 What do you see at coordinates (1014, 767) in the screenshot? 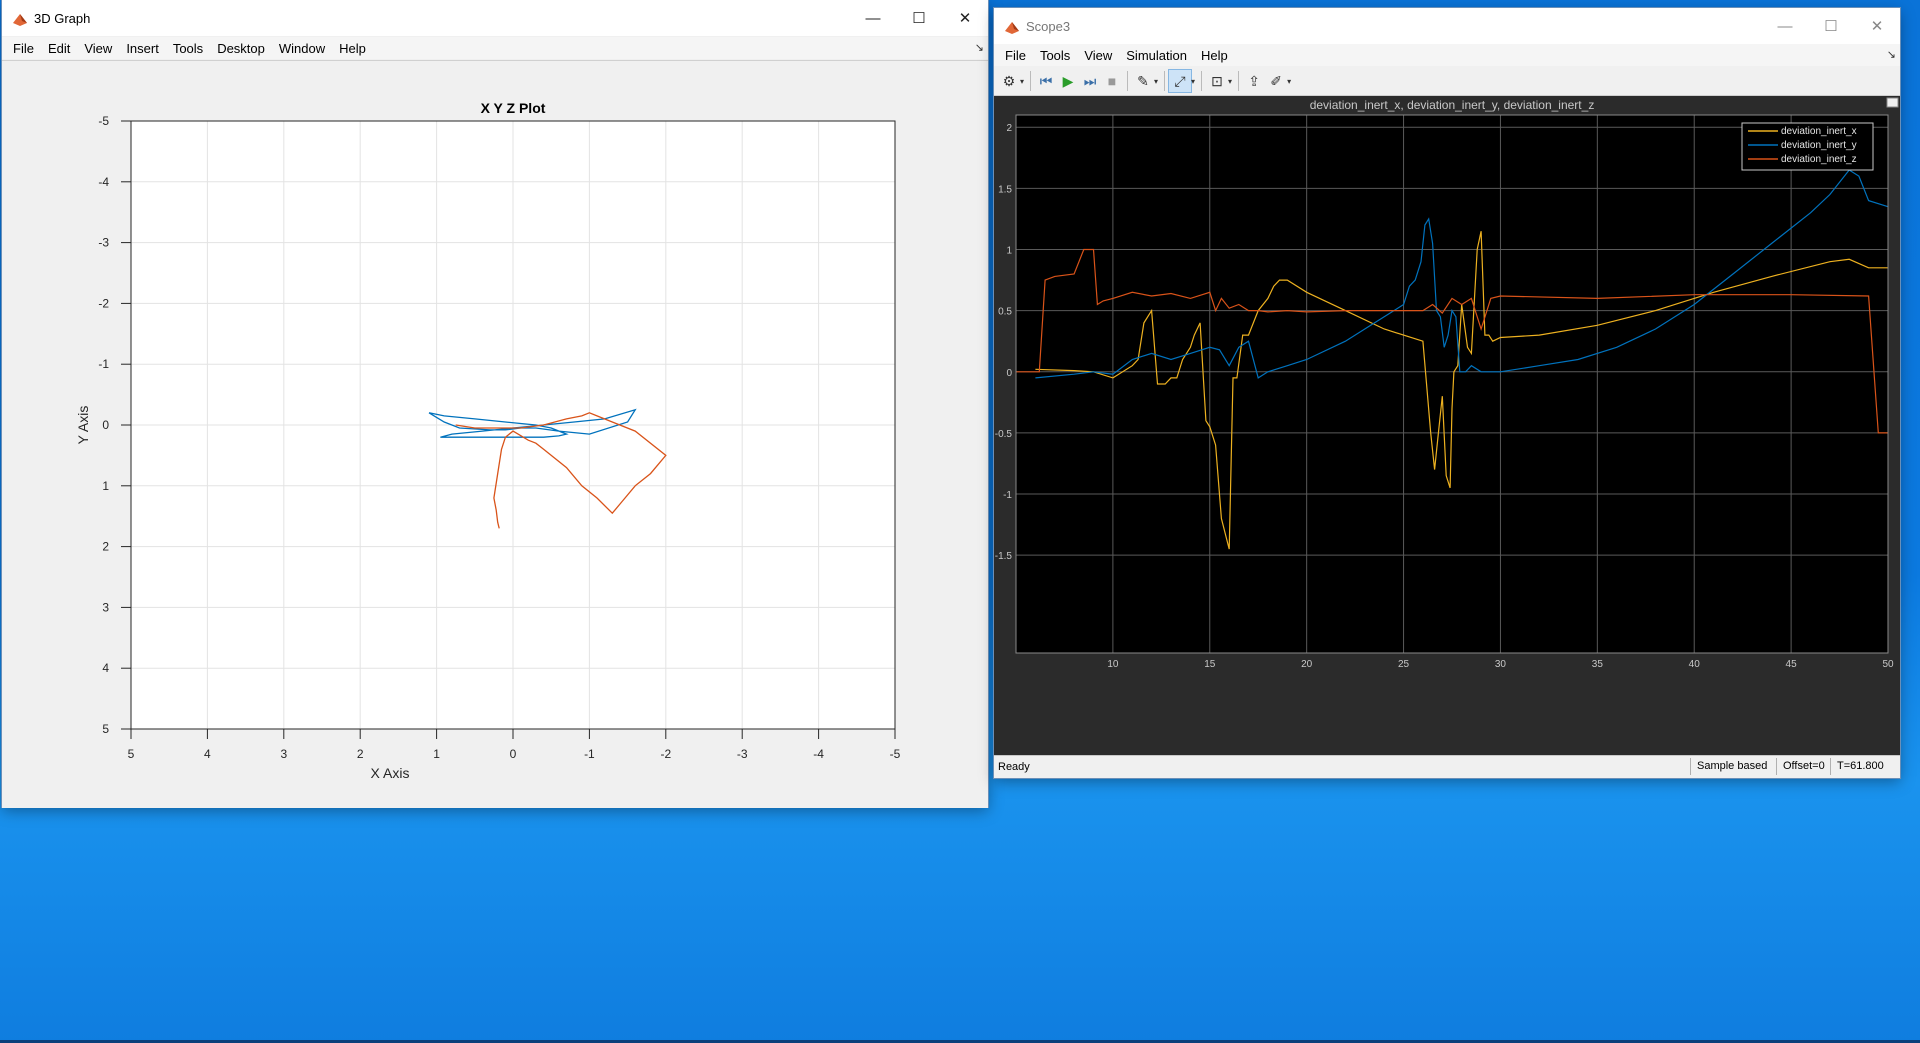
I see `status-ready: Ready` at bounding box center [1014, 767].